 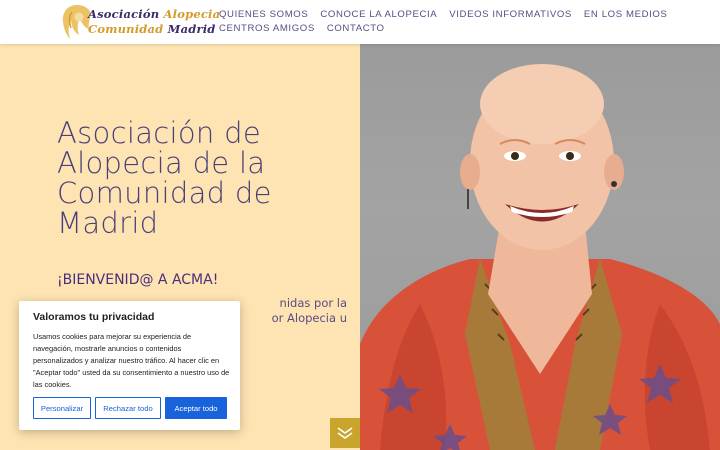 I want to click on nav-item-en-los-medios: EN LOS MEDIOS, so click(x=626, y=14).